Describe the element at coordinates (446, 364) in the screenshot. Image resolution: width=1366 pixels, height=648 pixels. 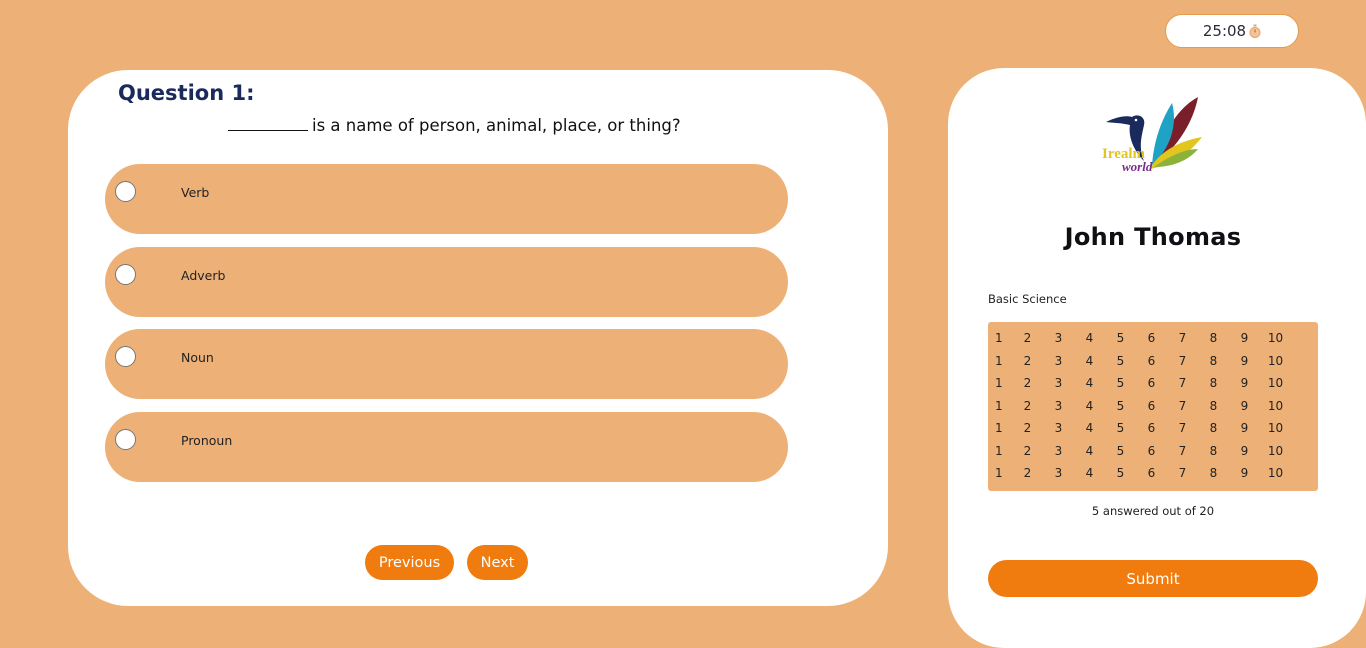
I see `option-noun: Noun` at that location.